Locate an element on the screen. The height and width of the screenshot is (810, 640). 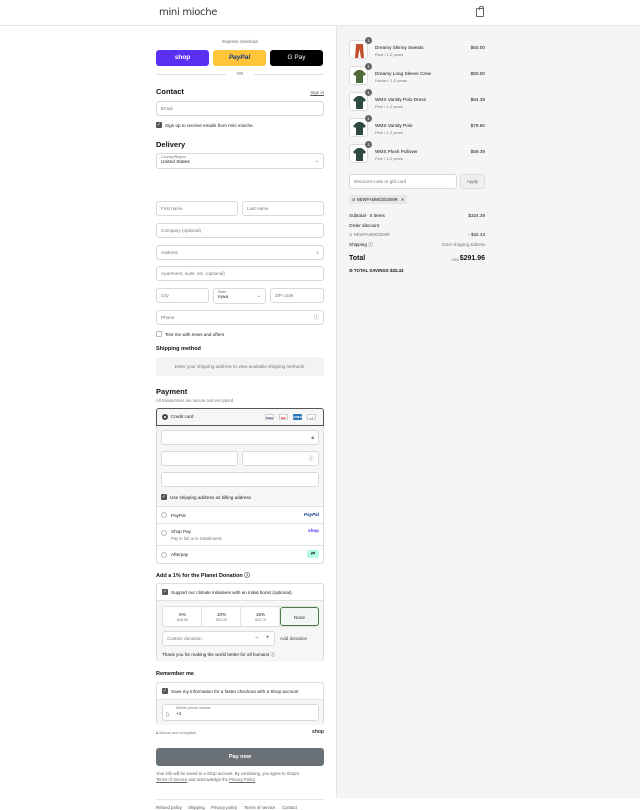
shop-logo: shop is located at coordinates (318, 732).